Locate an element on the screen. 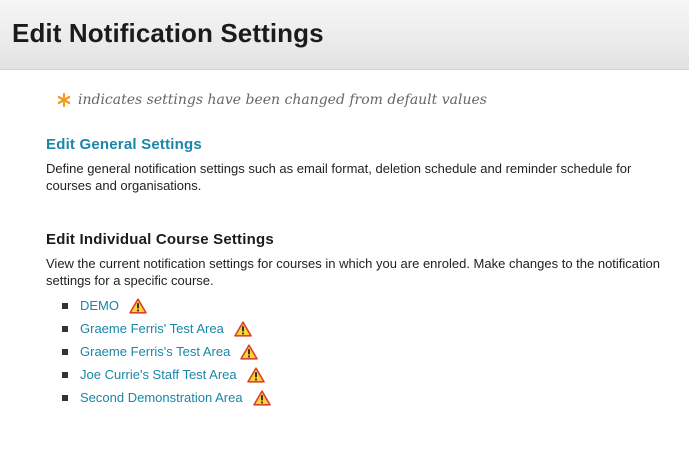 This screenshot has height=453, width=689. course-list-item: Joe Currie's Staff Test Area is located at coordinates (166, 374).